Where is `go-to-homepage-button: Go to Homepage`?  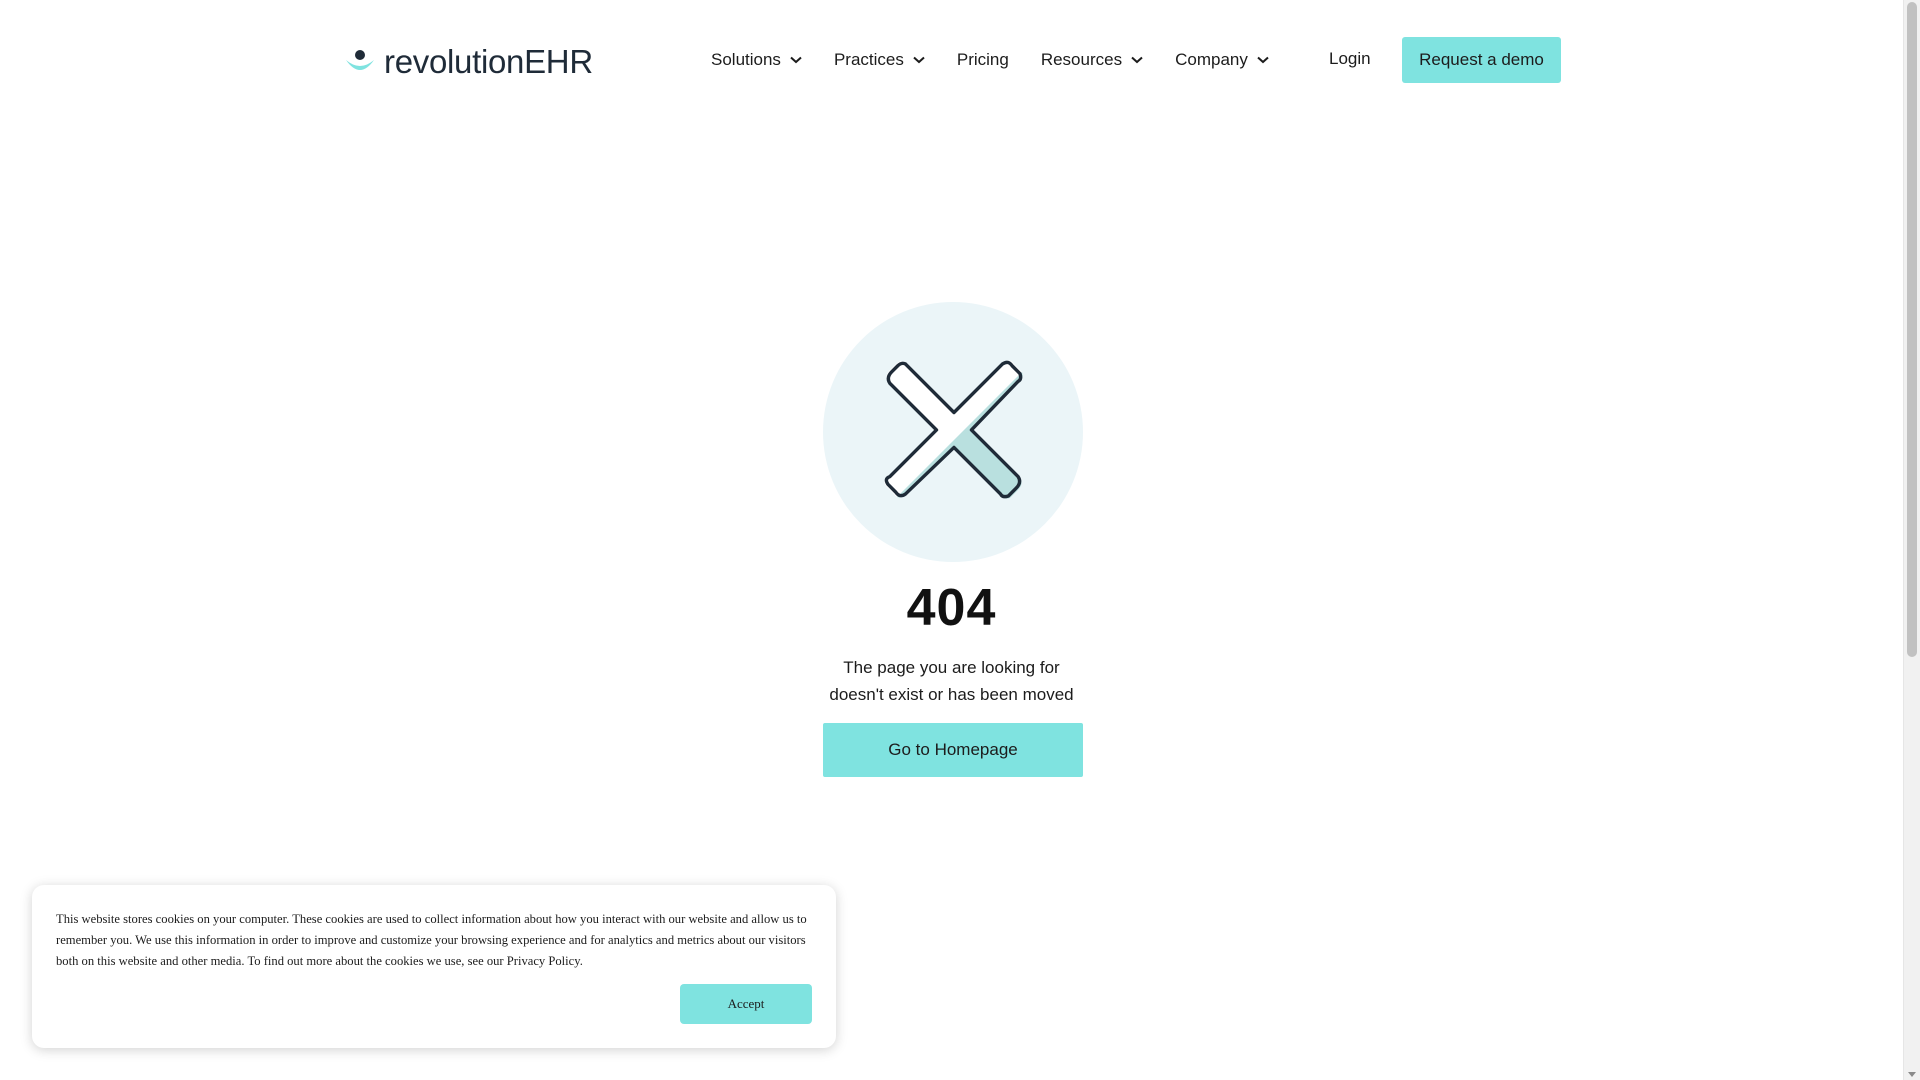 go-to-homepage-button: Go to Homepage is located at coordinates (953, 750).